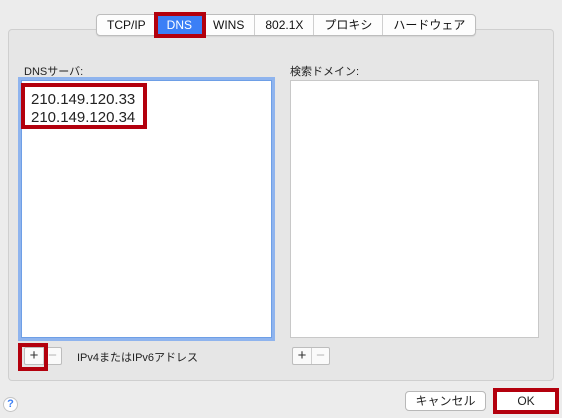 The image size is (562, 418). Describe the element at coordinates (526, 401) in the screenshot. I see `ok-button: OK` at that location.